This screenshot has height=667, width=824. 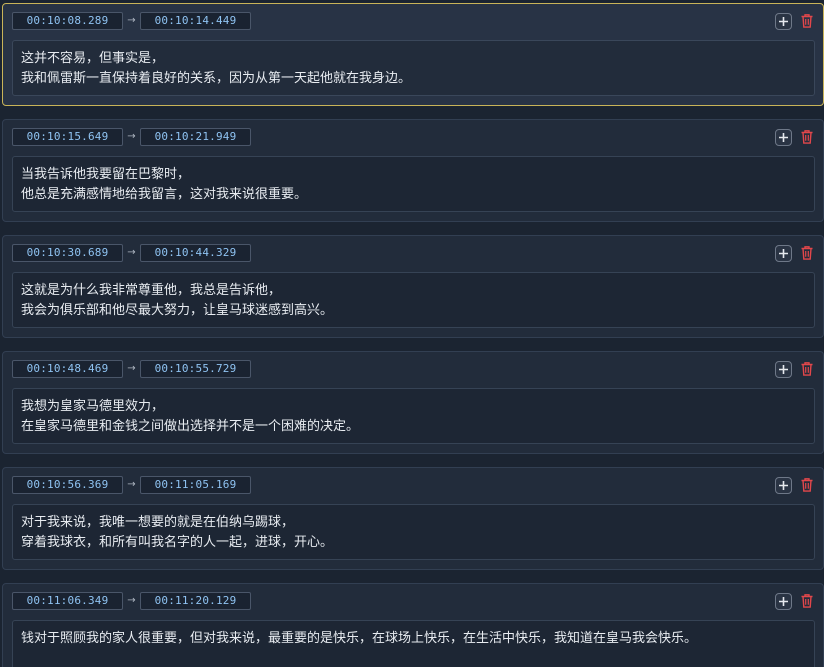 What do you see at coordinates (67, 21) in the screenshot?
I see `start-time-input: 00:10:08.289` at bounding box center [67, 21].